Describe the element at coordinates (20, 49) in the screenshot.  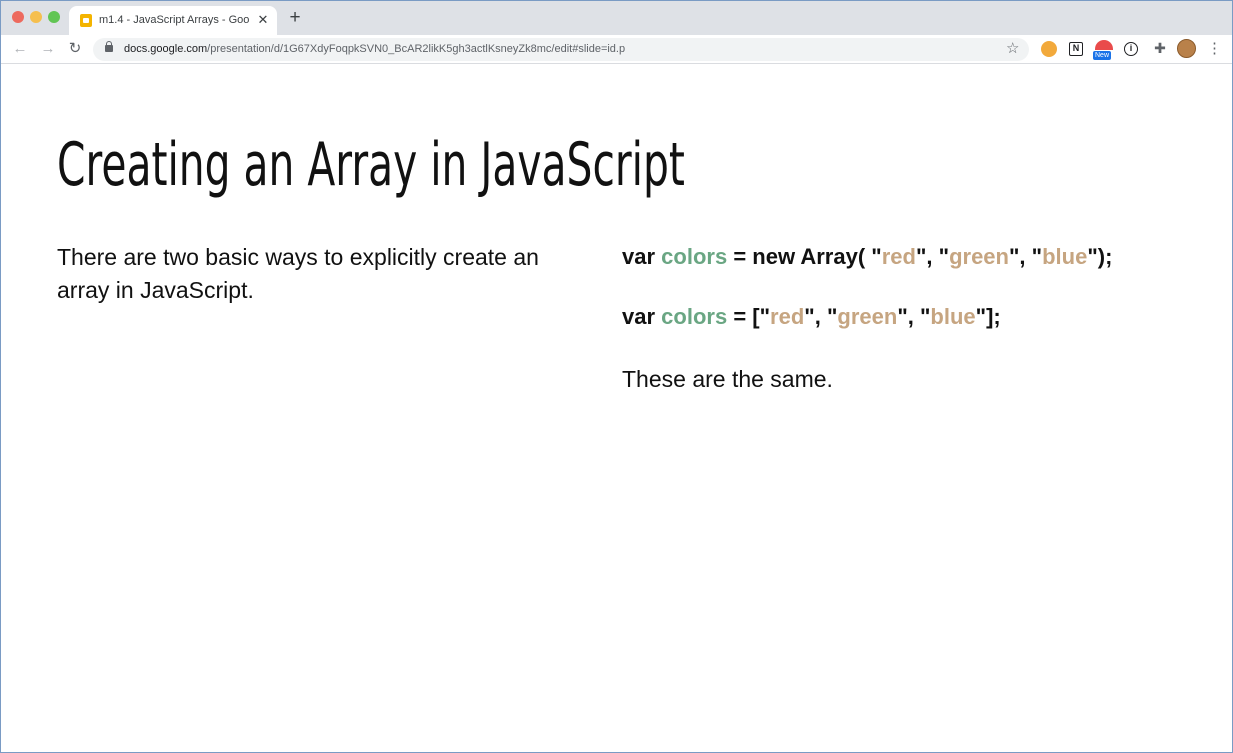
I see `back-arrow-icon: ←` at that location.